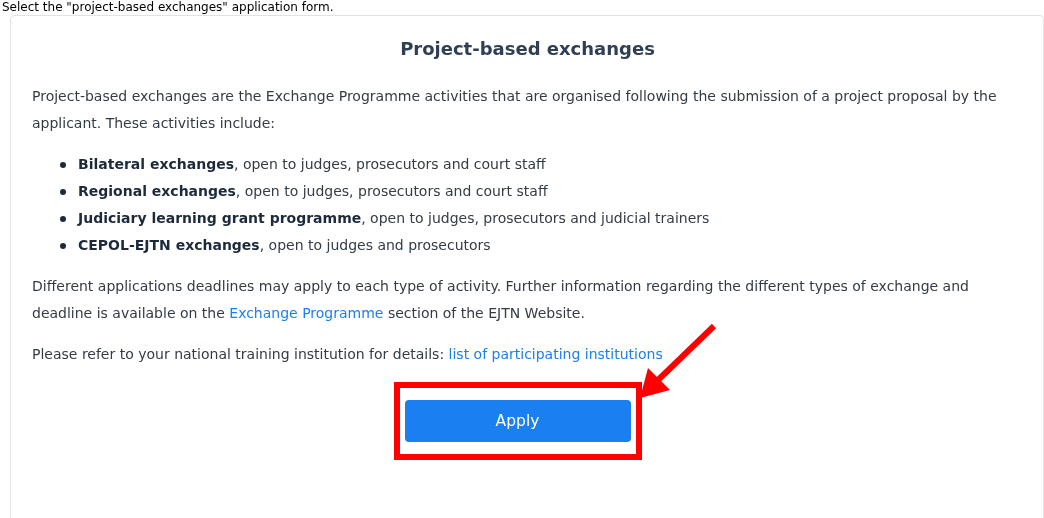 The height and width of the screenshot is (518, 1044). What do you see at coordinates (348, 354) in the screenshot?
I see `refer-paragraph: Please refer to your national training institution for details: list of participating institutions` at bounding box center [348, 354].